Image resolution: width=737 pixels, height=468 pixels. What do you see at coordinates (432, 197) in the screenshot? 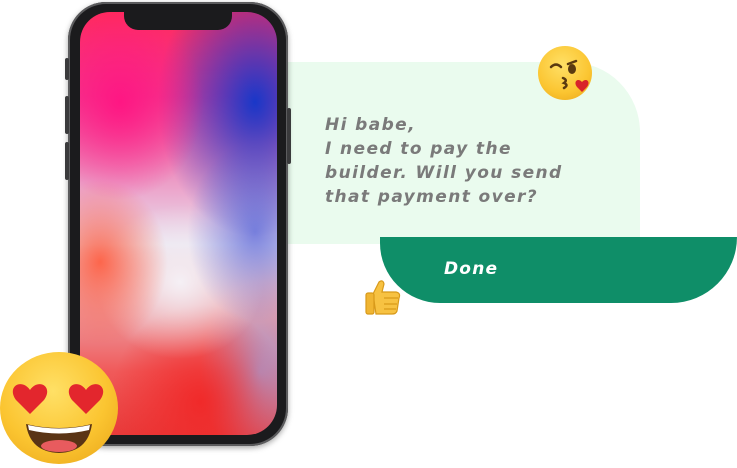
I see `incoming-line-4: that payment over?` at bounding box center [432, 197].